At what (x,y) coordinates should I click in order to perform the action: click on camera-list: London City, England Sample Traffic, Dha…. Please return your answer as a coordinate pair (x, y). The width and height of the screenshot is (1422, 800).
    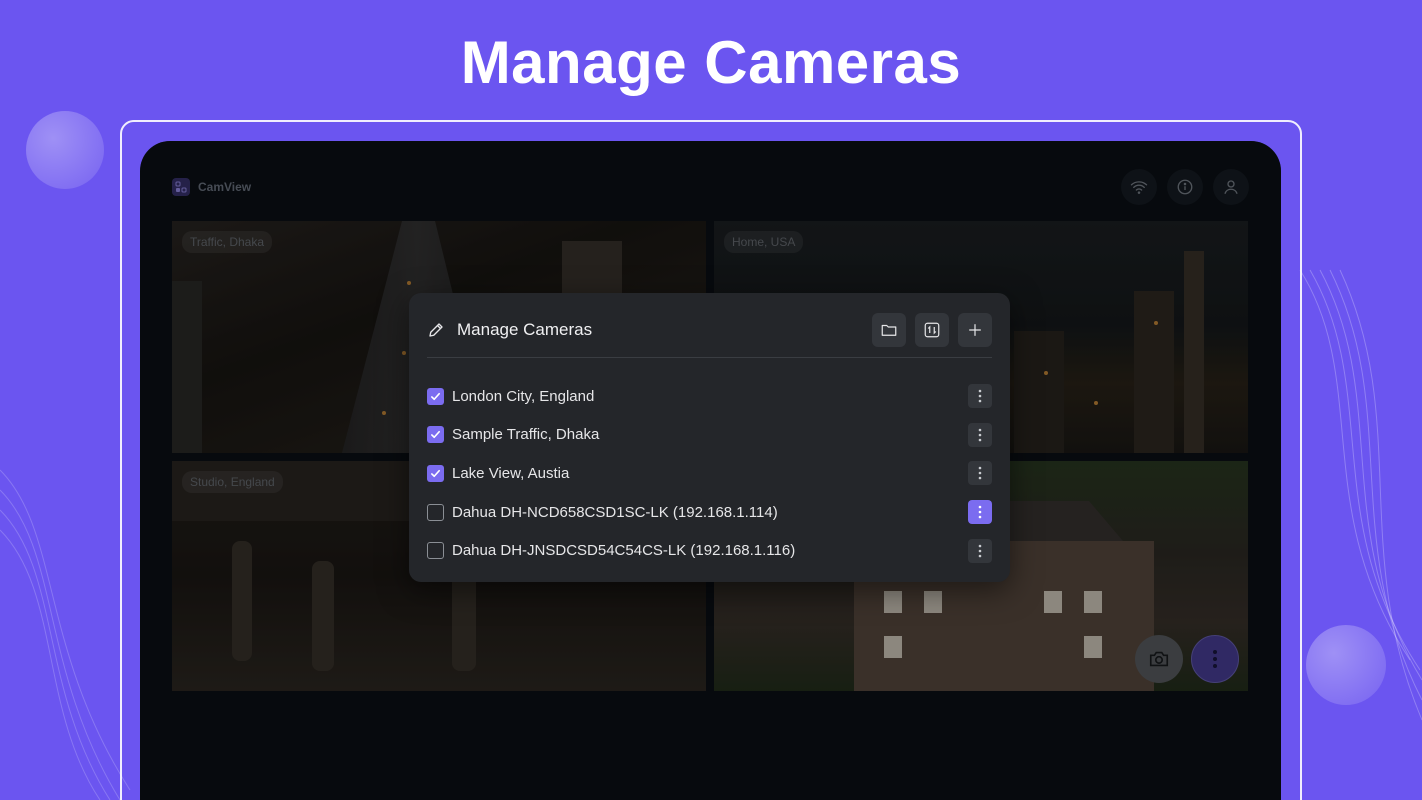
    Looking at the image, I should click on (709, 473).